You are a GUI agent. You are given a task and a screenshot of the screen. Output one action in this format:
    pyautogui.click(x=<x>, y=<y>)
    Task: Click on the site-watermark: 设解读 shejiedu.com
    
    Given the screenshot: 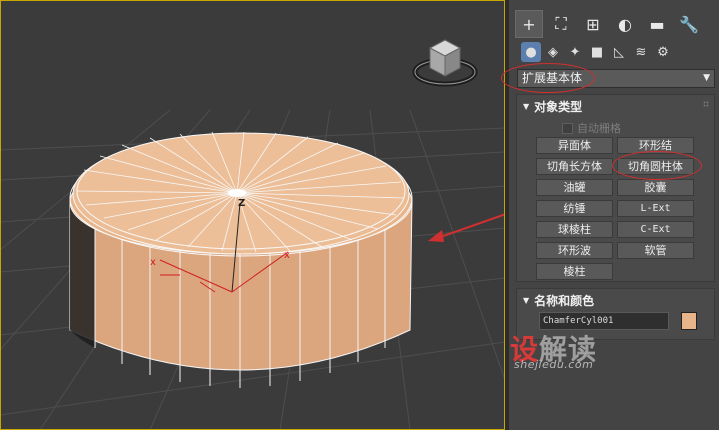 What is the action you would take?
    pyautogui.click(x=570, y=353)
    